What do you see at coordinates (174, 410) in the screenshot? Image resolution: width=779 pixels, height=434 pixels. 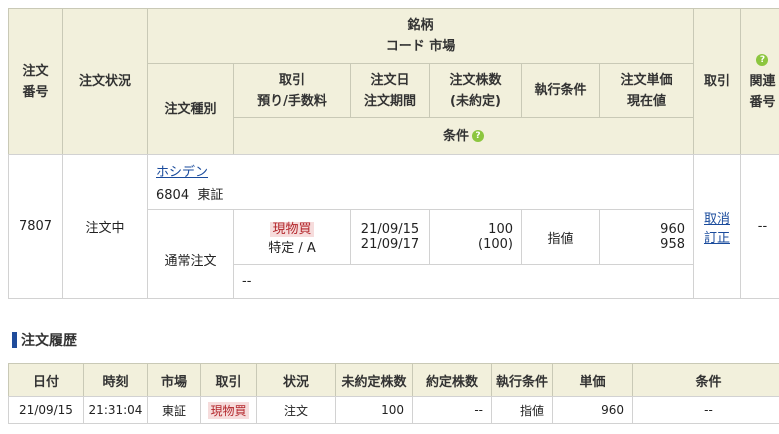 I see `history-cell-market: 東証` at bounding box center [174, 410].